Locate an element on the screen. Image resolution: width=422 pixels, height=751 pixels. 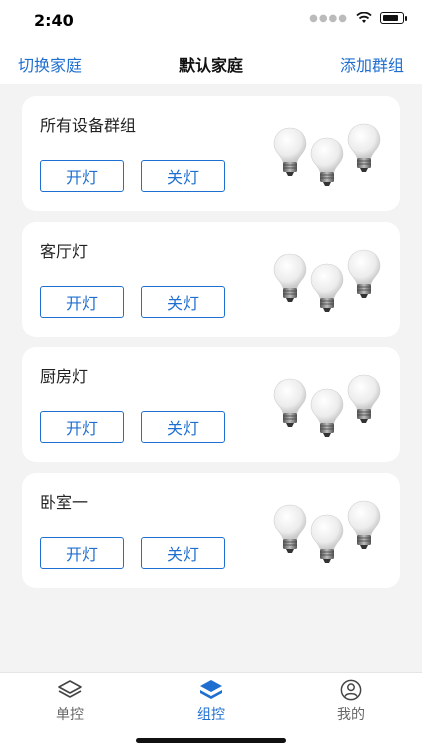
status-bar: 2:40 ●●●● is located at coordinates (211, 22).